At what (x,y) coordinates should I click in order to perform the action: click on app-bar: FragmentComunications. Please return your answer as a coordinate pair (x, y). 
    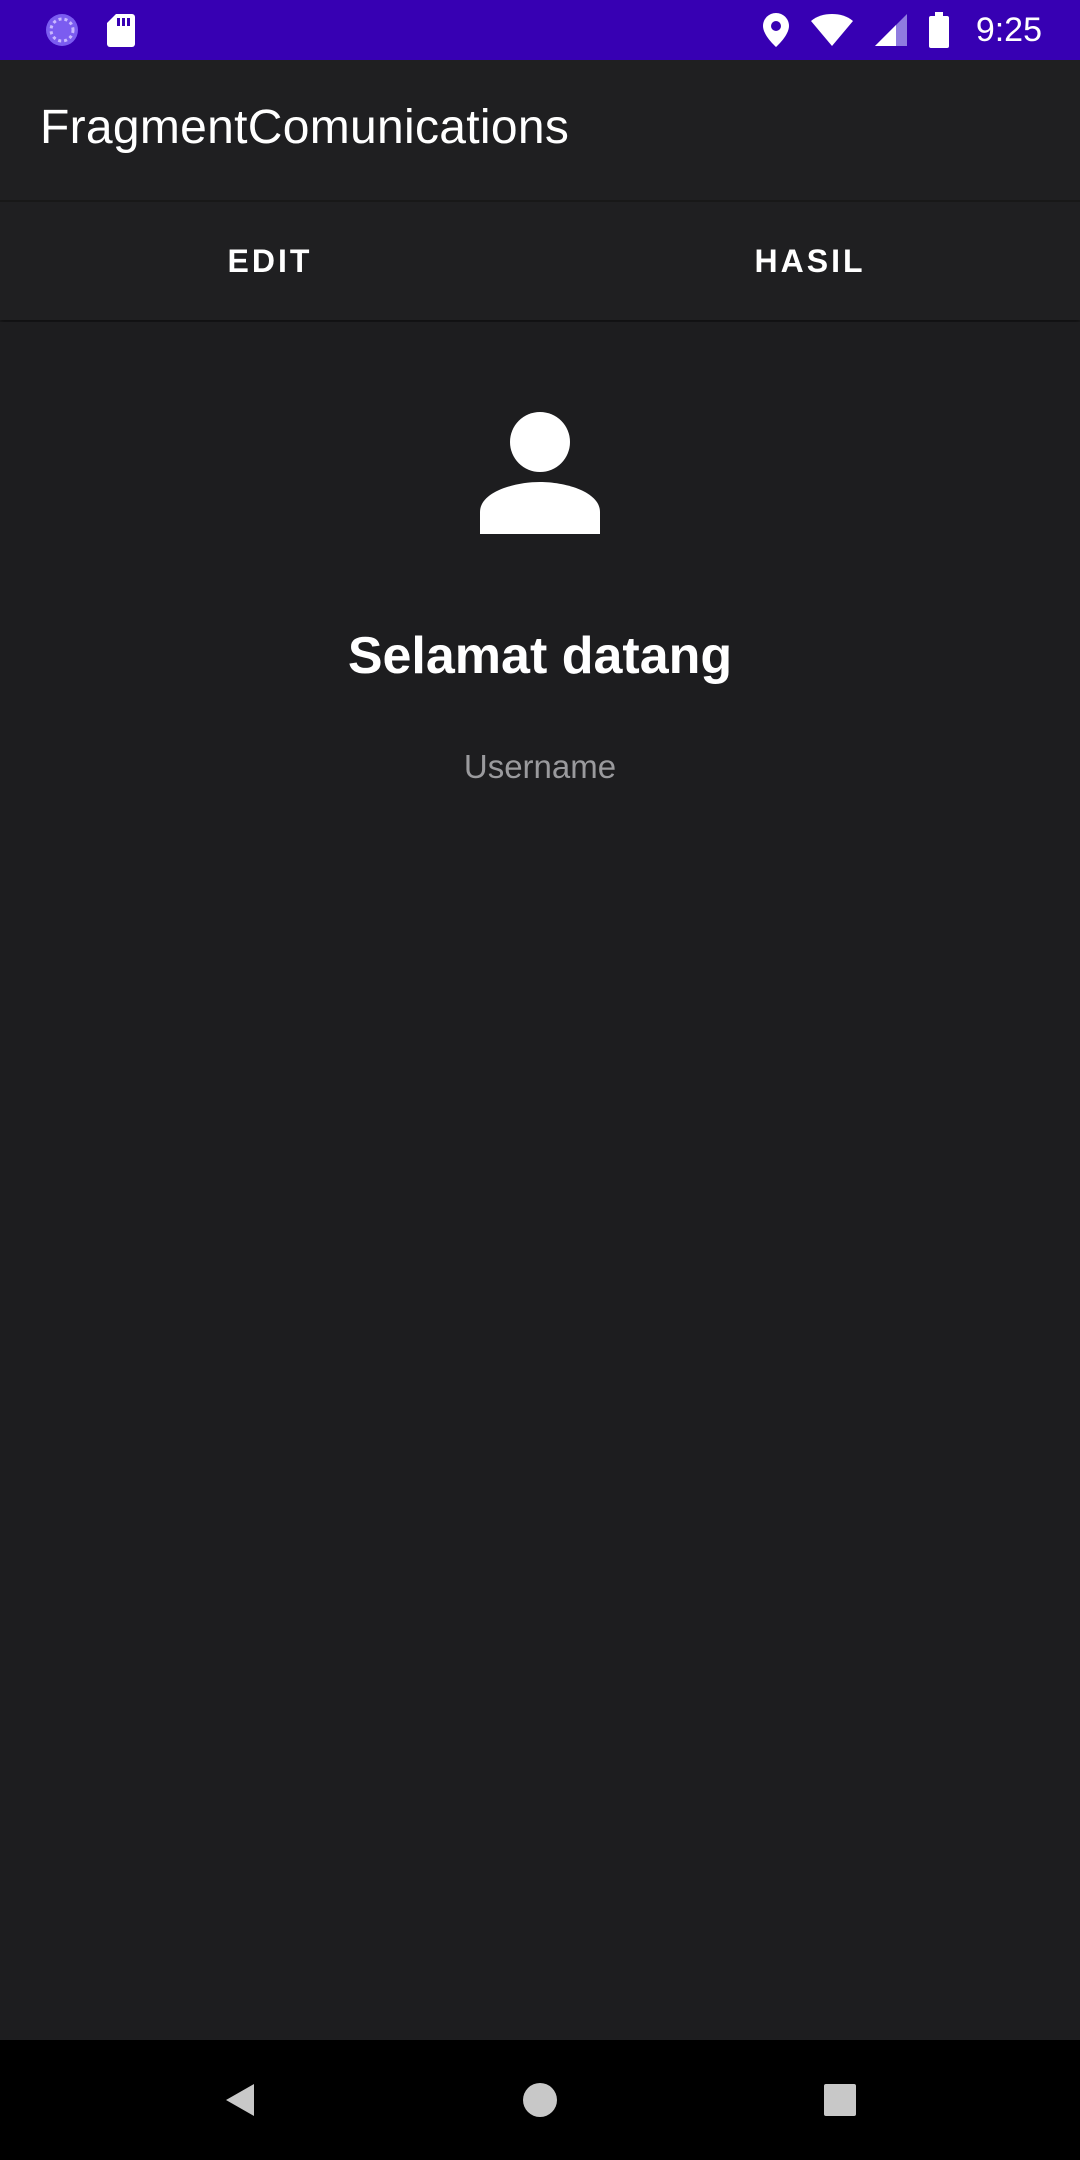
    Looking at the image, I should click on (540, 131).